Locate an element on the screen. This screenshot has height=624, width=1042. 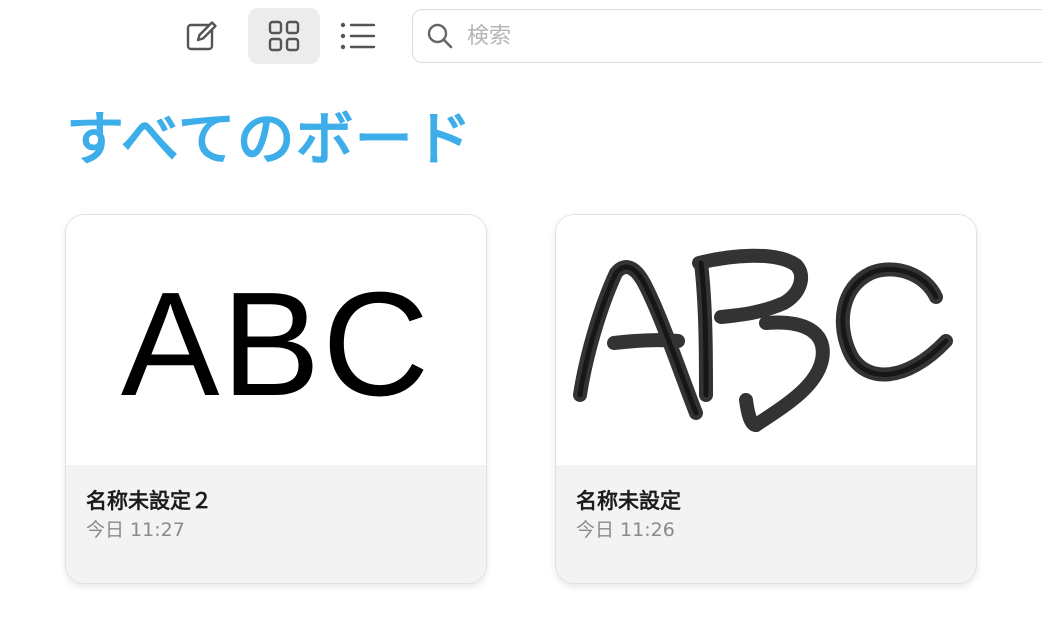
board-name: 名称未設定 is located at coordinates (628, 501).